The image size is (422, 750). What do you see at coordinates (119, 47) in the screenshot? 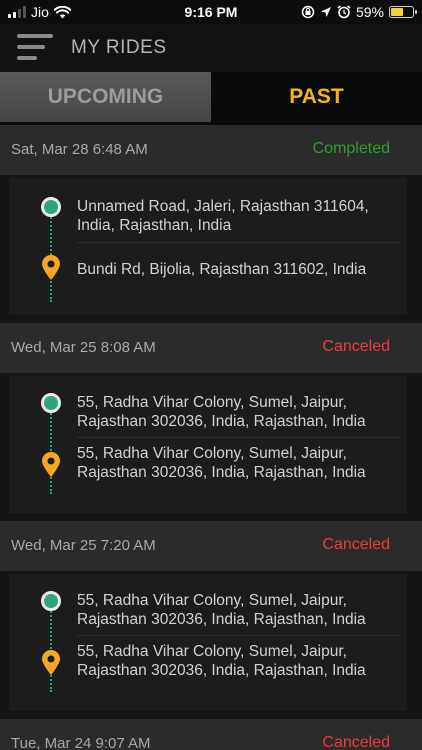
I see `page-title: MY RIDES` at bounding box center [119, 47].